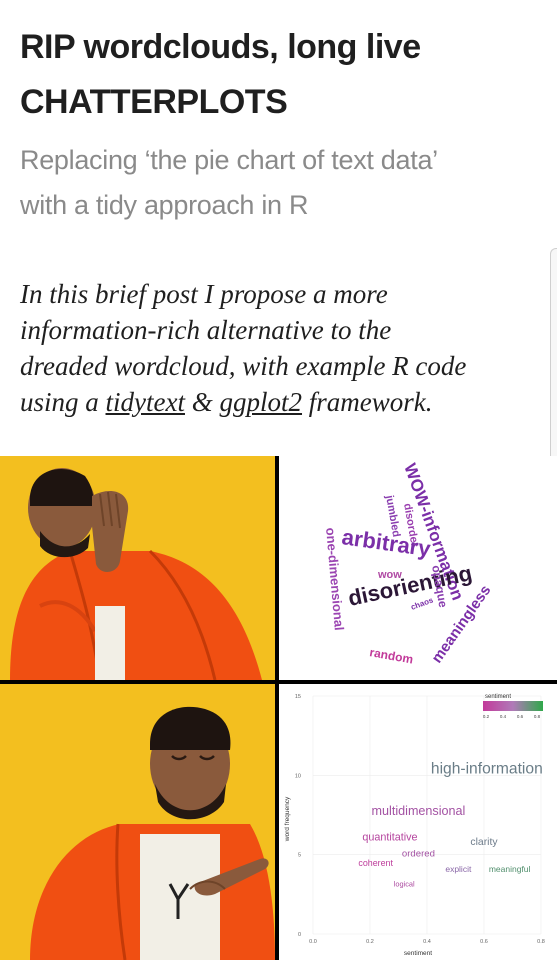 This screenshot has height=960, width=557. I want to click on x-tick-label: 0.0, so click(313, 942).